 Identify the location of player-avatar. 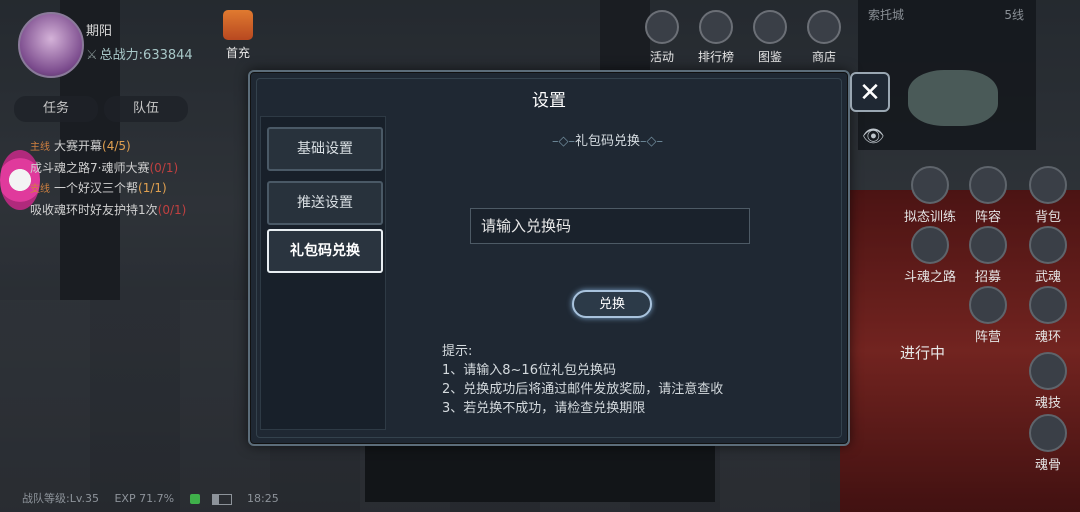
(51, 45).